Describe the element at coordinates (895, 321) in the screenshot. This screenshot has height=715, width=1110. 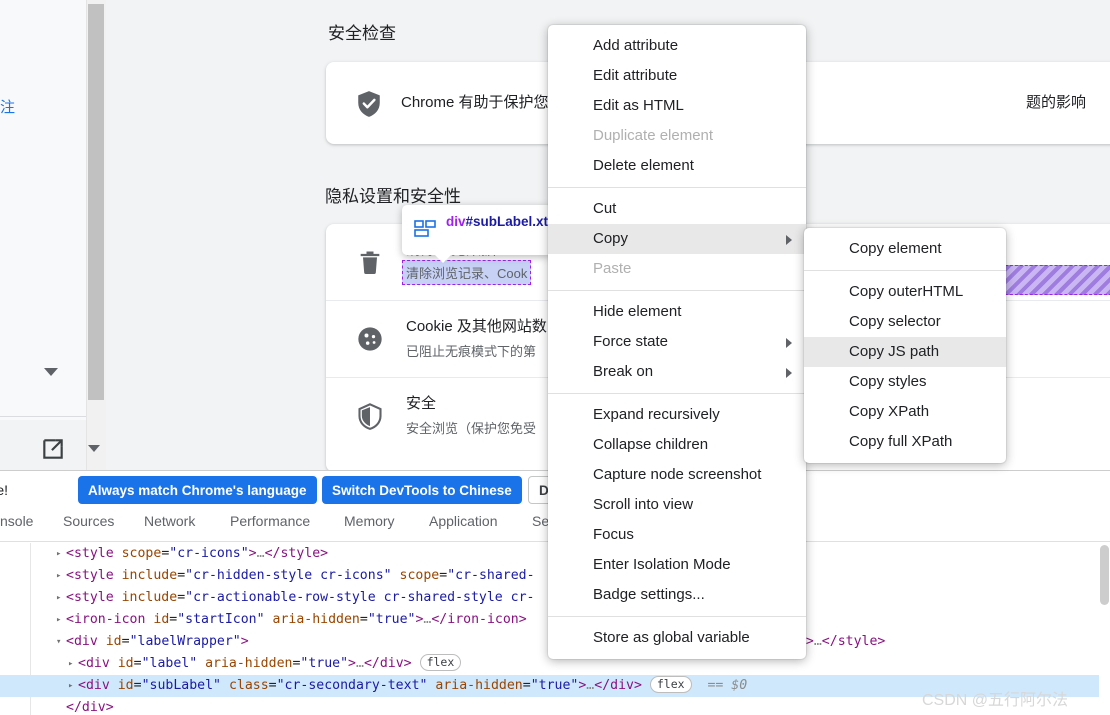
I see `menu-item-label: Copy selector` at that location.